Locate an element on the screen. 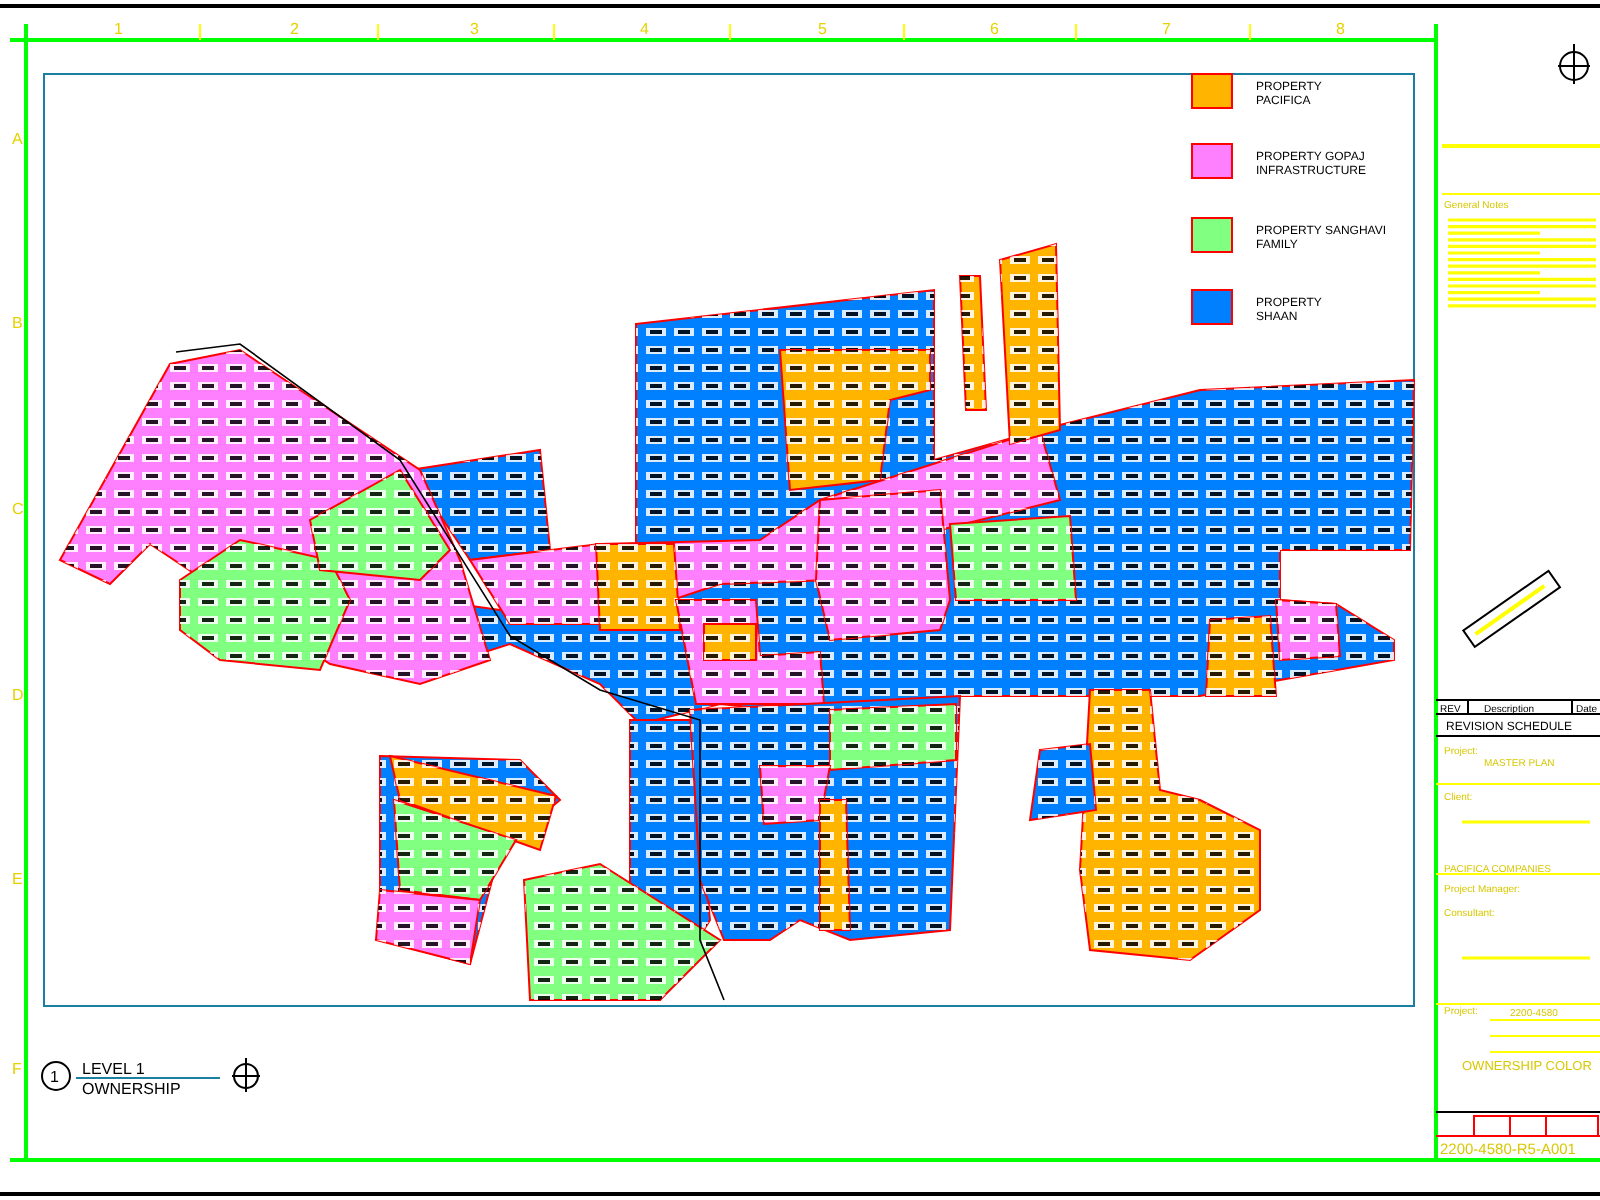 The image size is (1600, 1200). grid-column-label: 8 is located at coordinates (1340, 29).